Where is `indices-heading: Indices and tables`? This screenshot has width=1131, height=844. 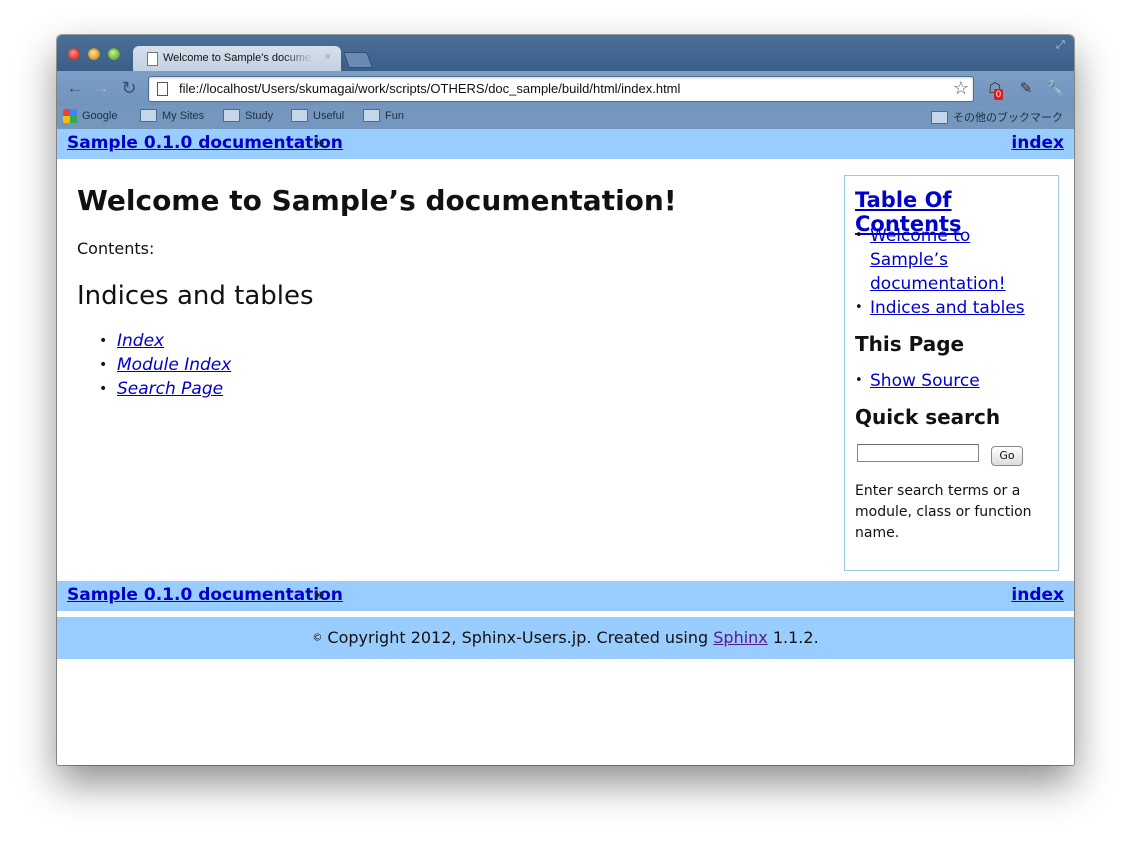 indices-heading: Indices and tables is located at coordinates (195, 296).